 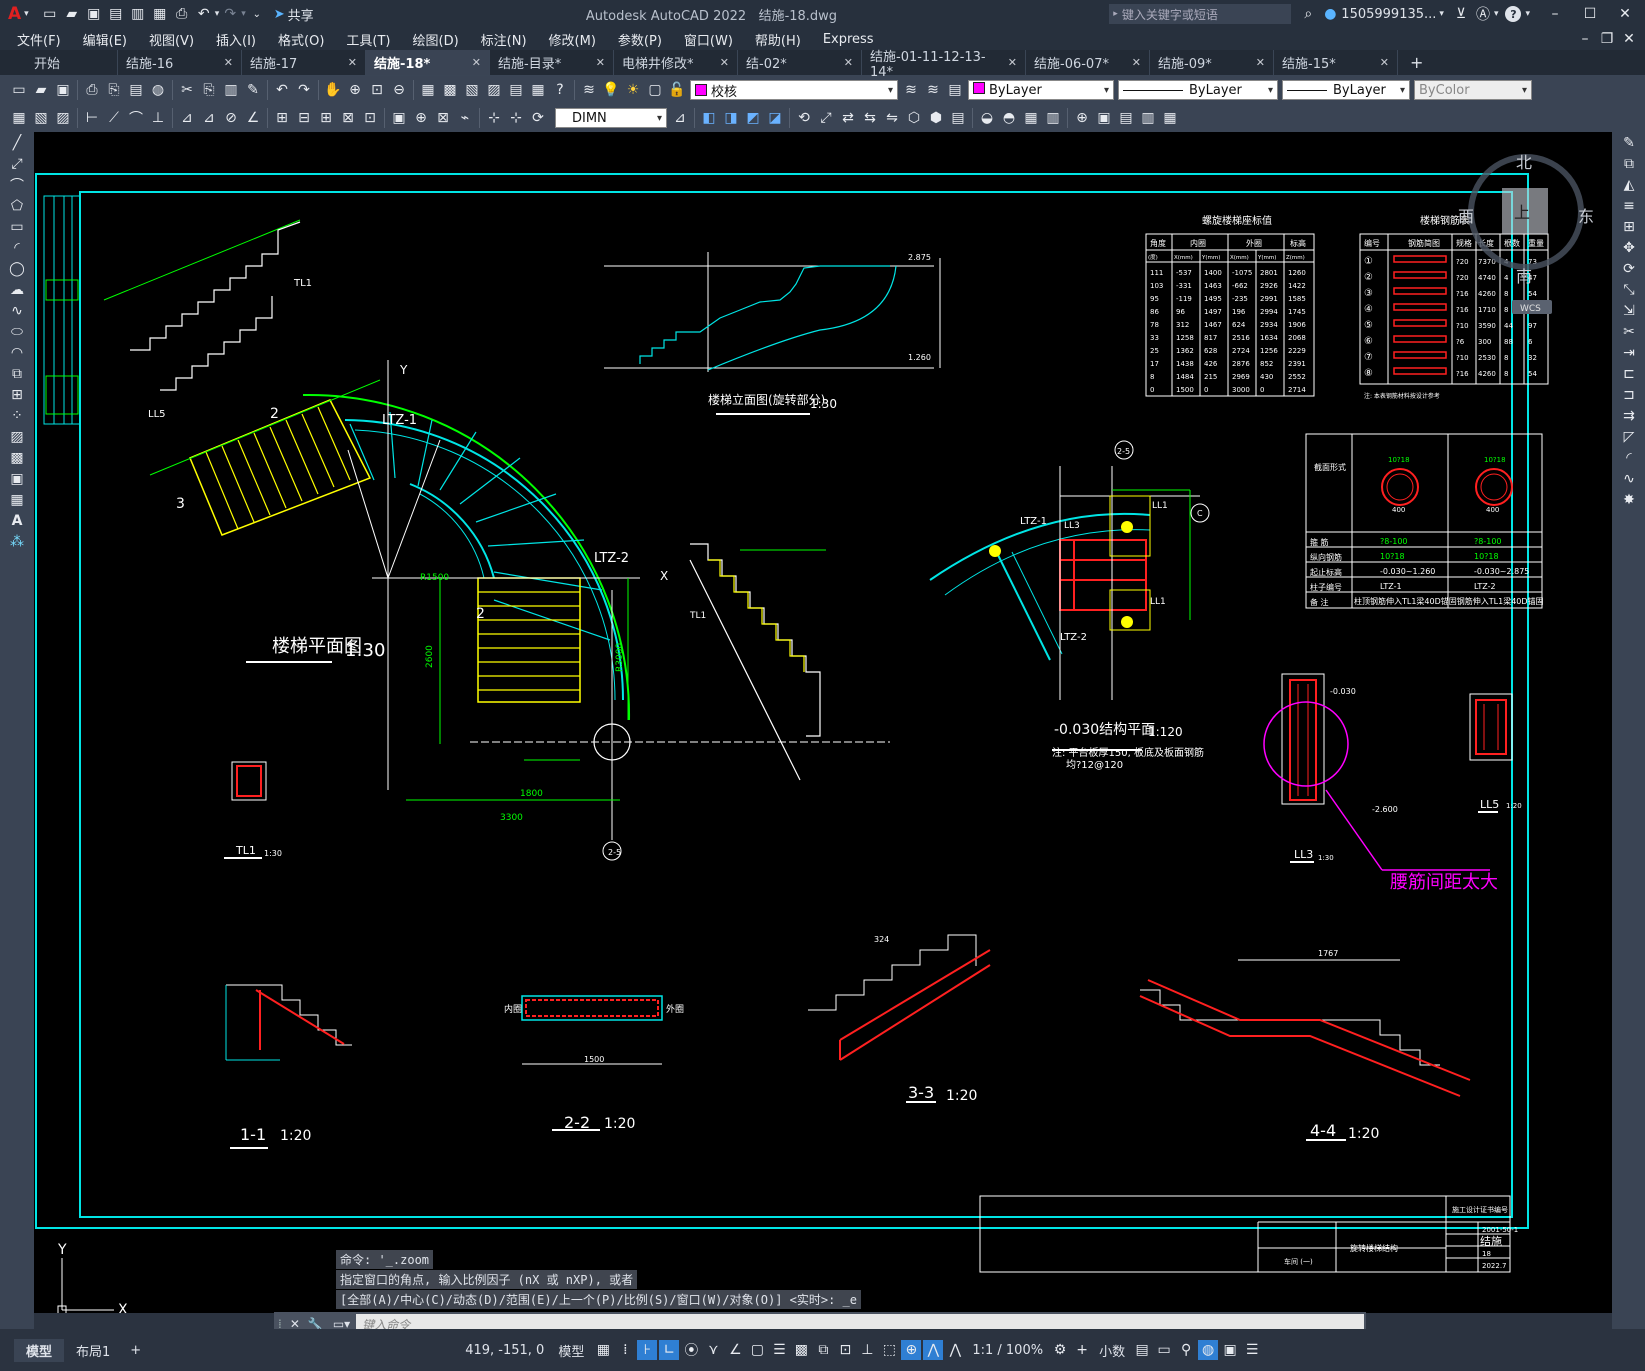 I want to click on layer-vp-icon: ▢, so click(x=655, y=90).